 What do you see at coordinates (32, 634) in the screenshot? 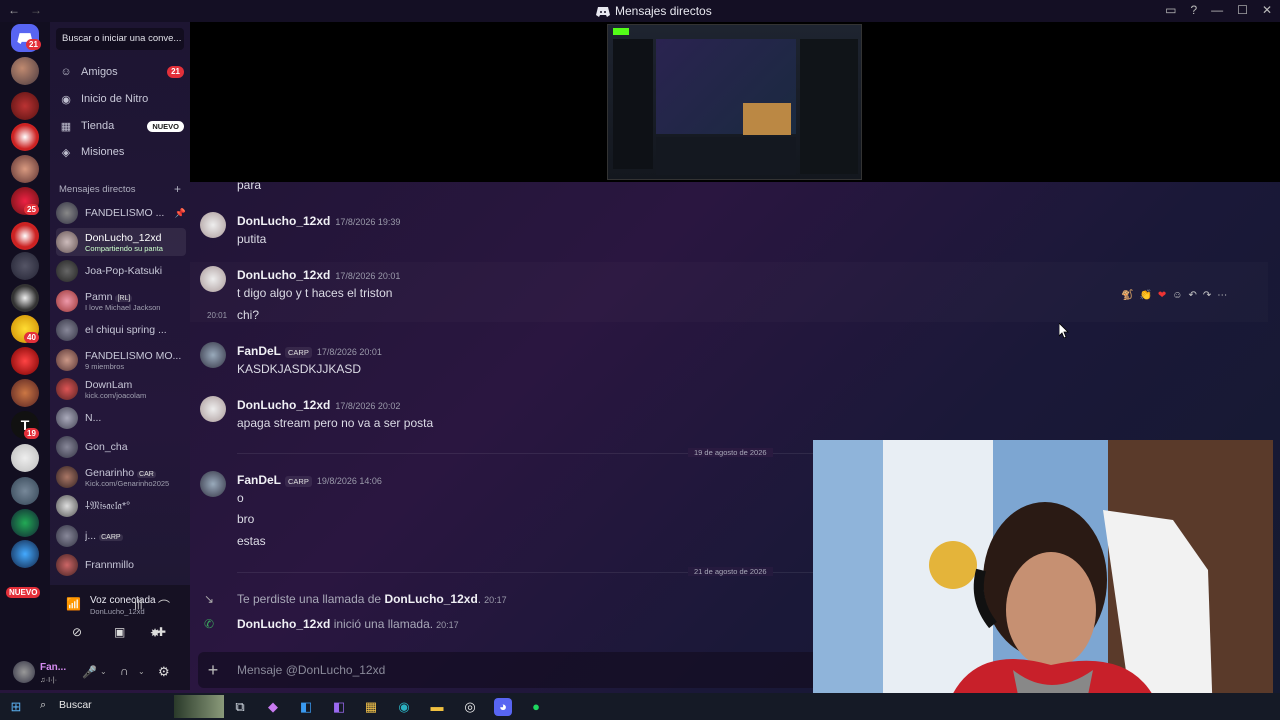
I see `video-off-icon` at bounding box center [32, 634].